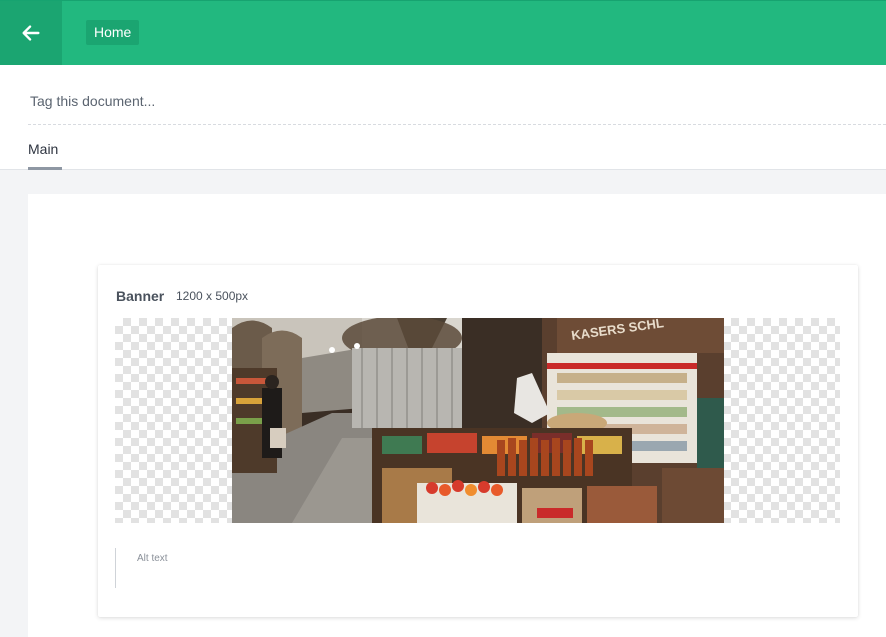 This screenshot has width=886, height=637. Describe the element at coordinates (443, 32) in the screenshot. I see `top-bar: Home` at that location.